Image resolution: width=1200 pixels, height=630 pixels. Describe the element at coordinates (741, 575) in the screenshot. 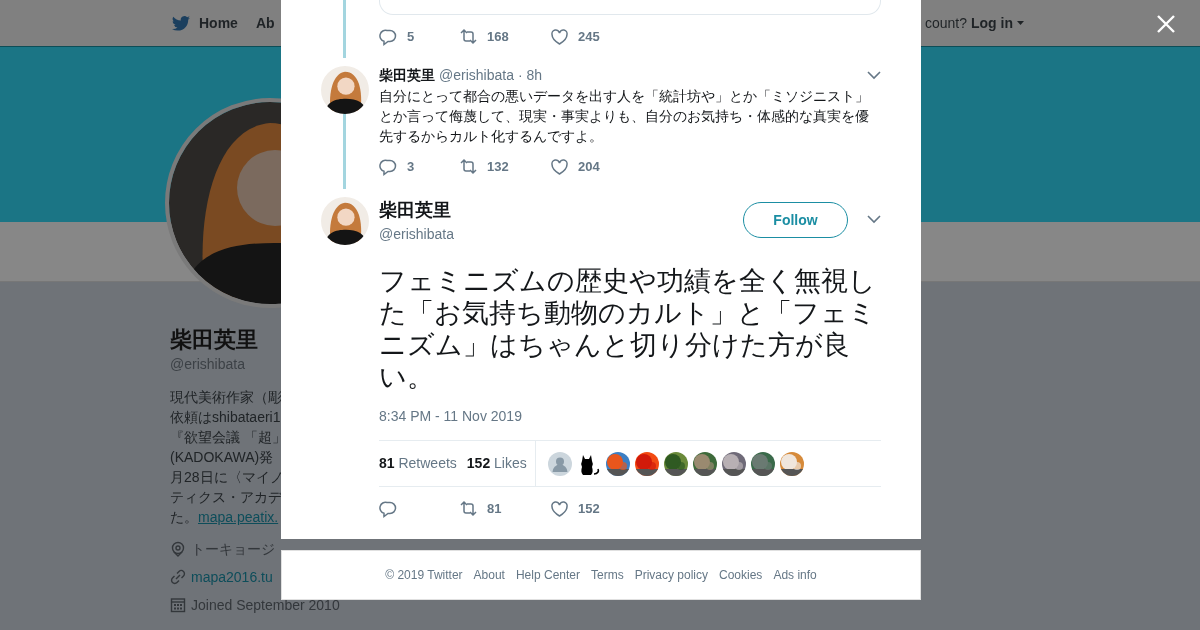

I see `footer-link: Cookies` at that location.